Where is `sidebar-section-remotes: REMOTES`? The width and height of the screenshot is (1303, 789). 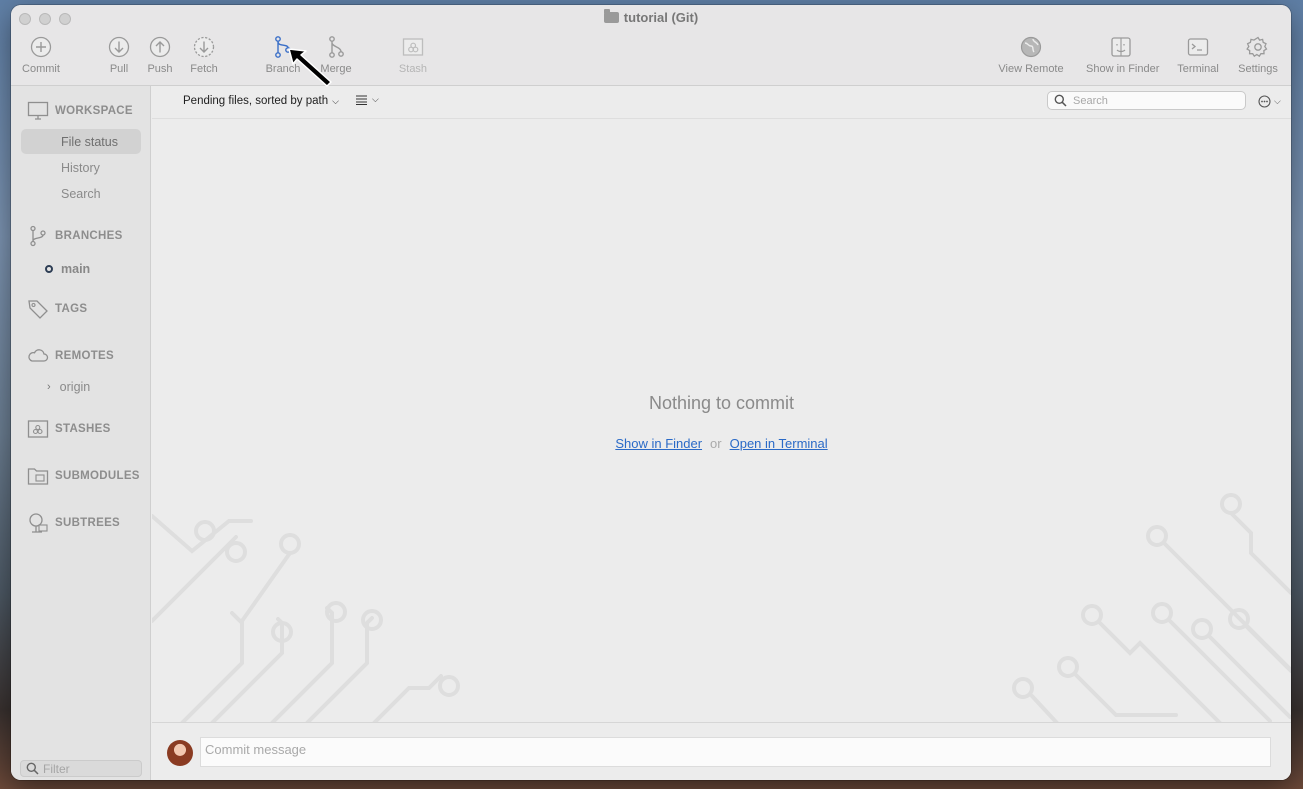
sidebar-section-remotes: REMOTES is located at coordinates (70, 356).